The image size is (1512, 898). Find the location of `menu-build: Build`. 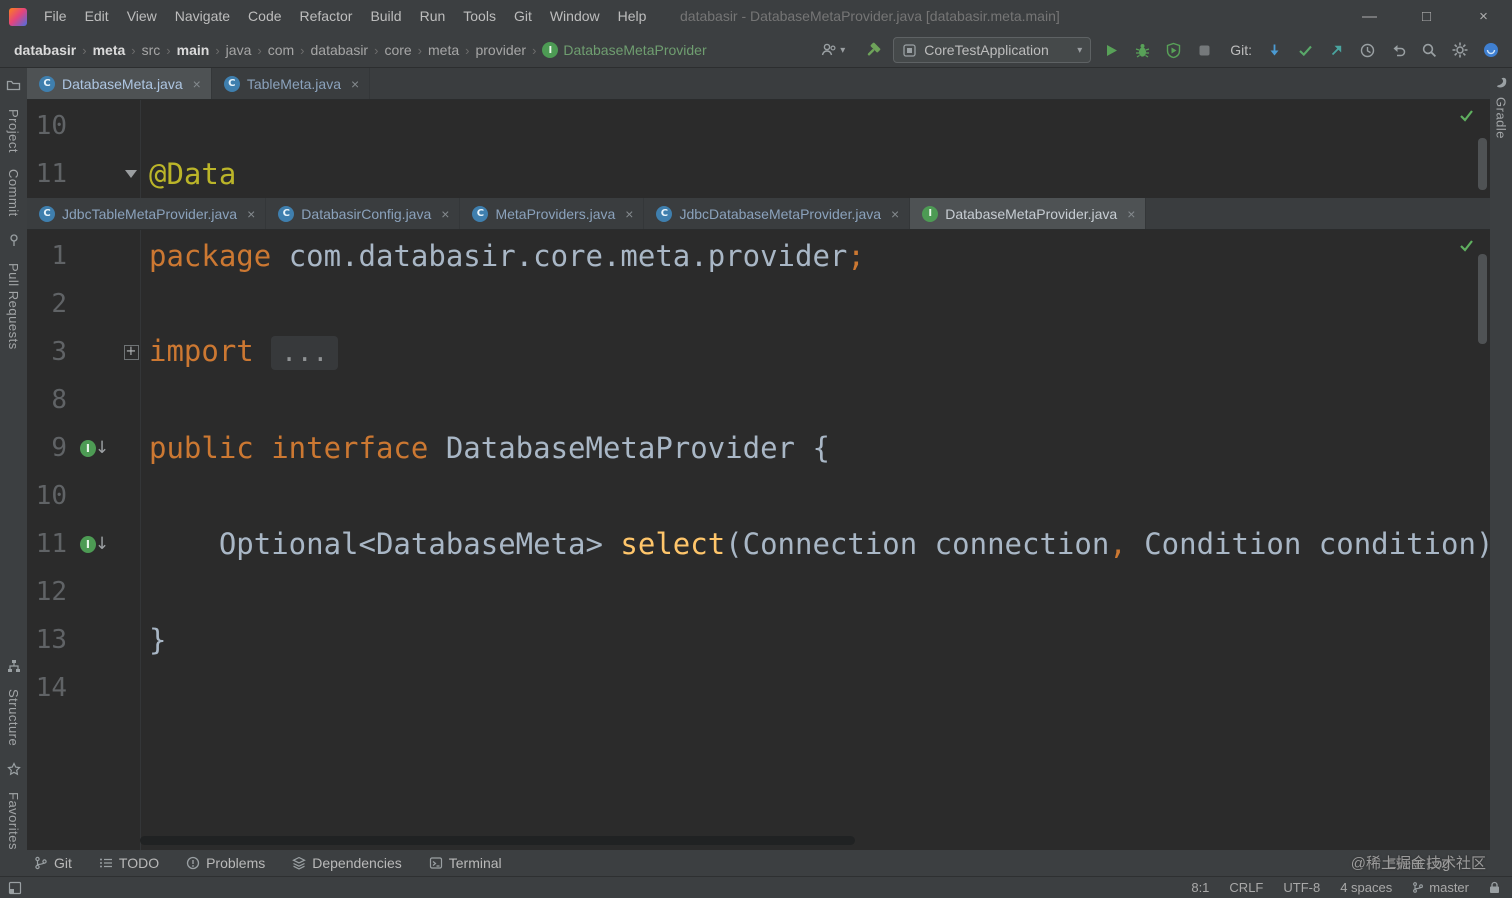

menu-build: Build is located at coordinates (385, 16).